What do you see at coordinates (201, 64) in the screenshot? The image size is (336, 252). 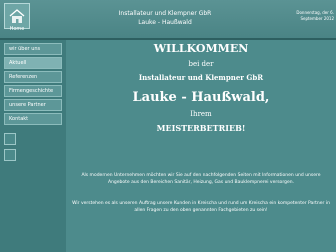 I see `welcome-bei: bei der` at bounding box center [201, 64].